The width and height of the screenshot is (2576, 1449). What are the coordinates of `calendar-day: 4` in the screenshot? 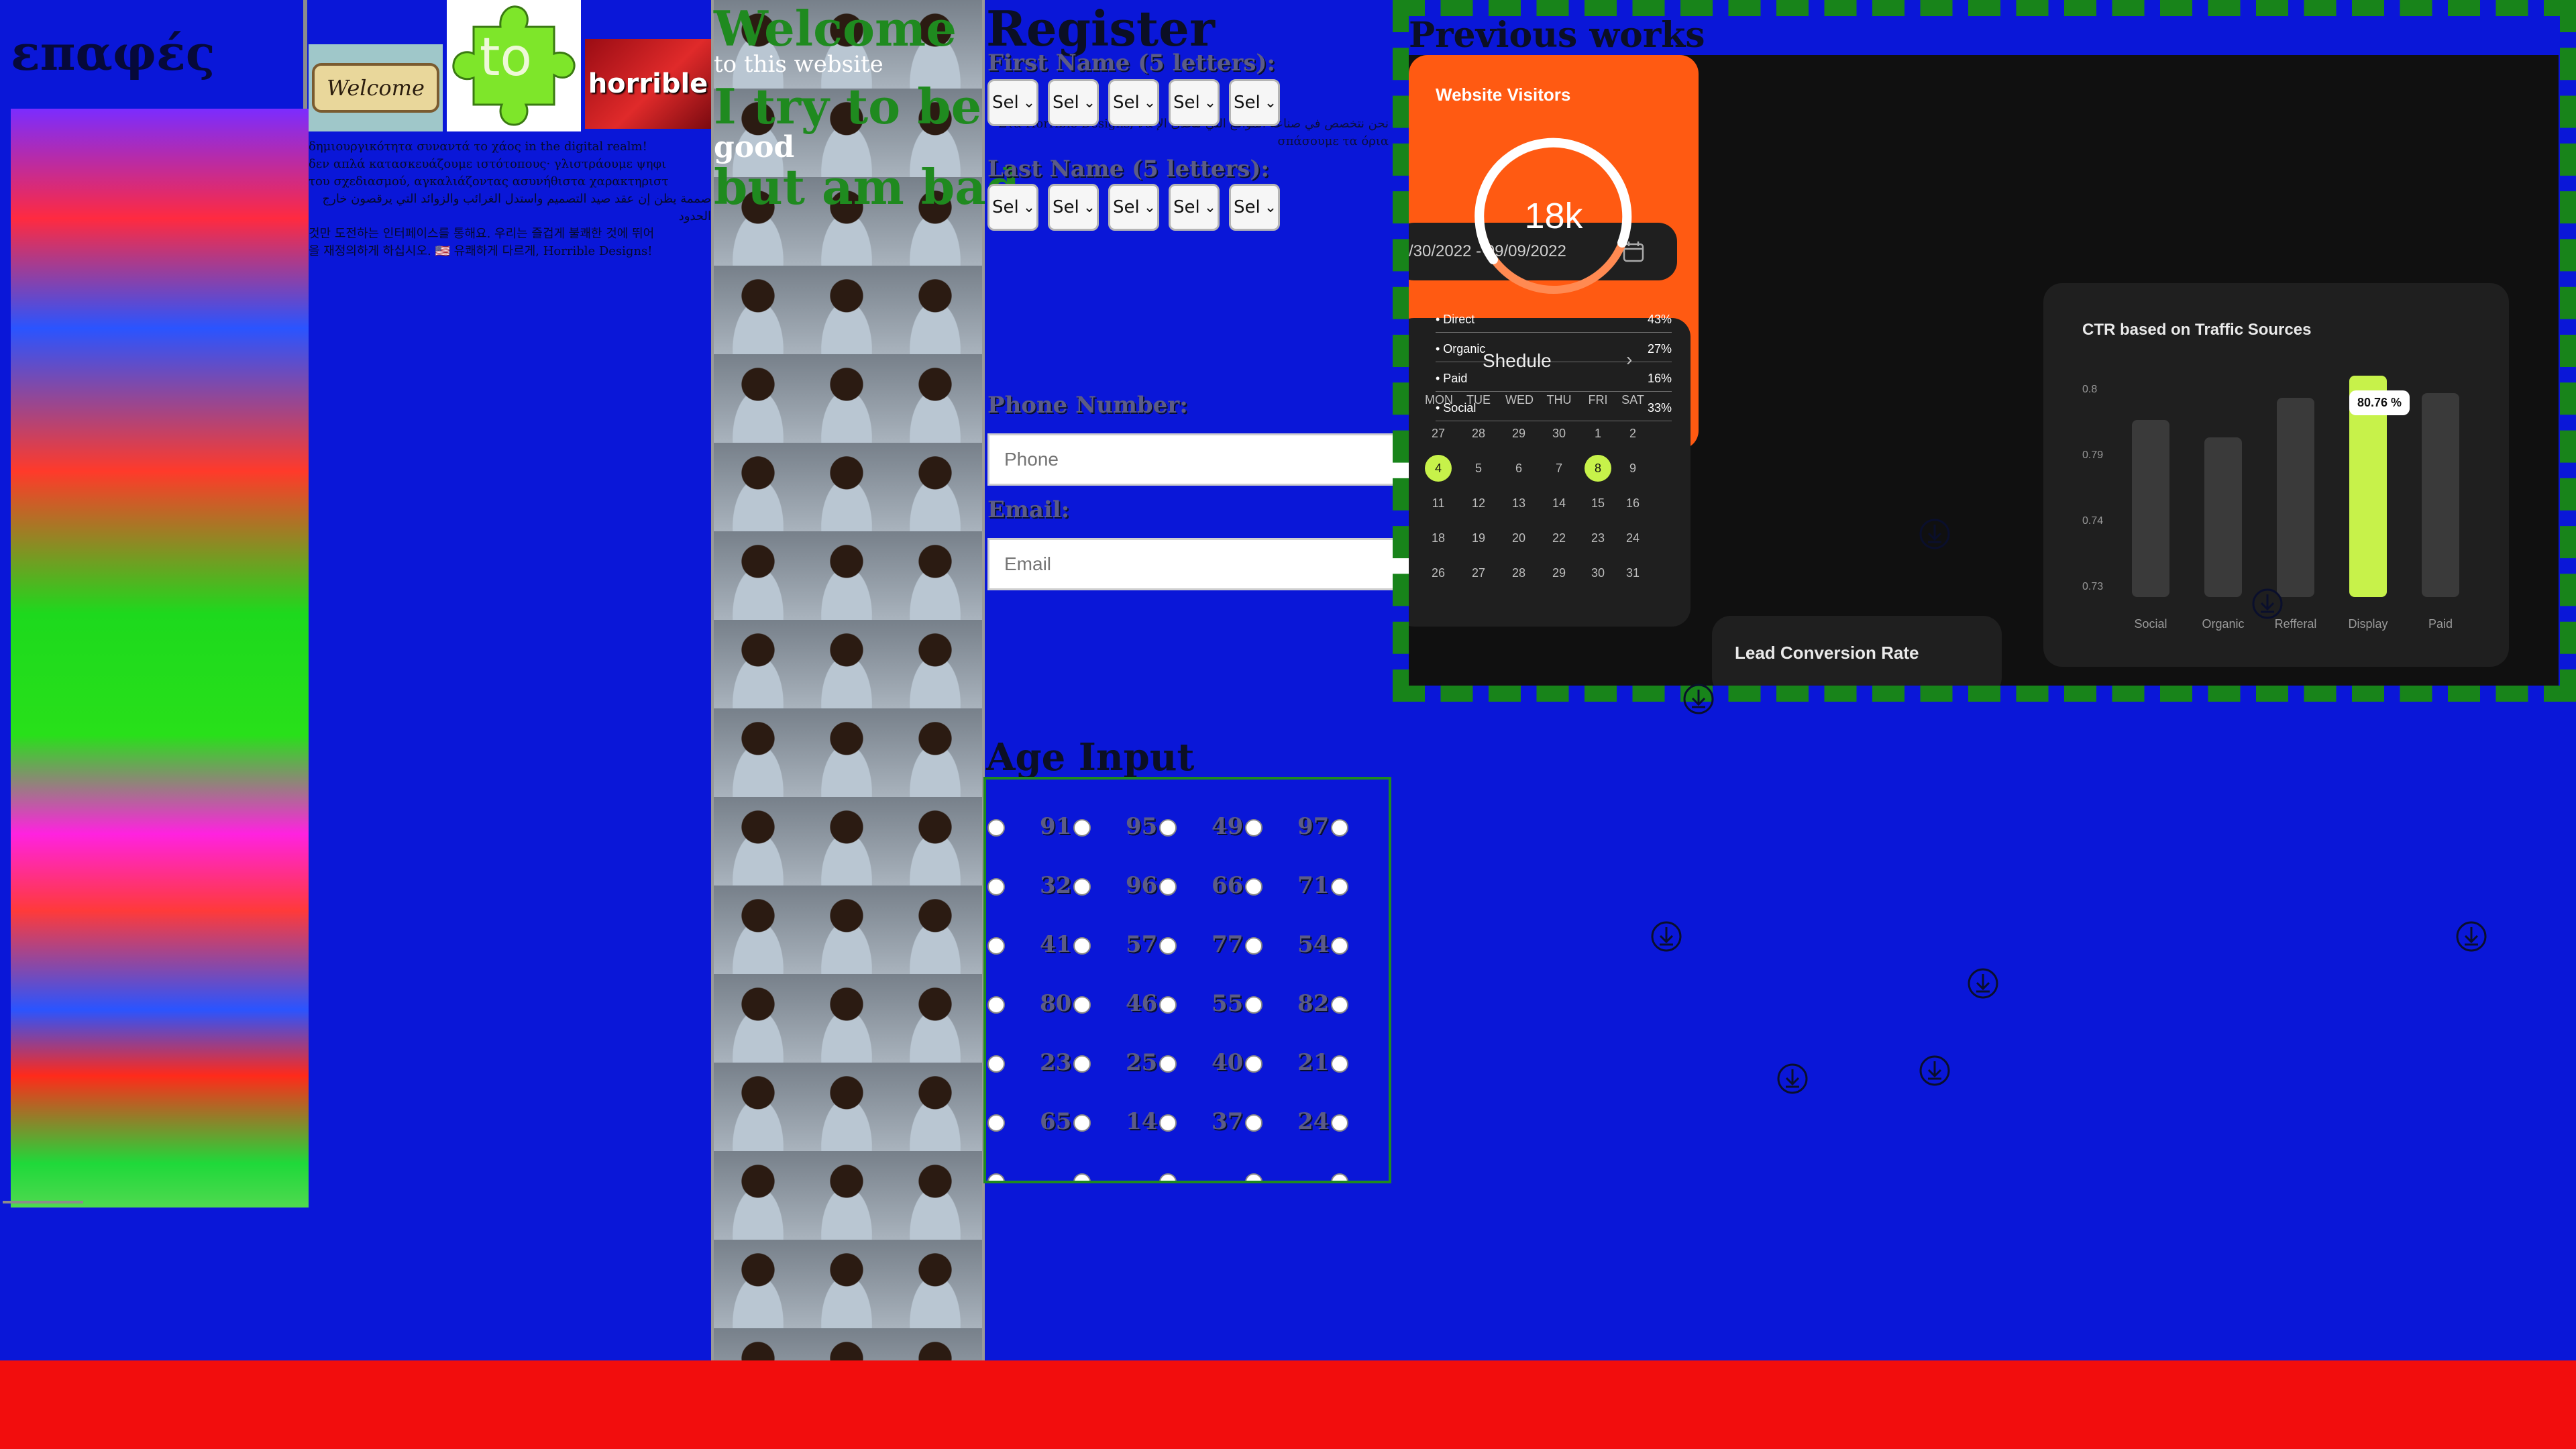 It's located at (1438, 468).